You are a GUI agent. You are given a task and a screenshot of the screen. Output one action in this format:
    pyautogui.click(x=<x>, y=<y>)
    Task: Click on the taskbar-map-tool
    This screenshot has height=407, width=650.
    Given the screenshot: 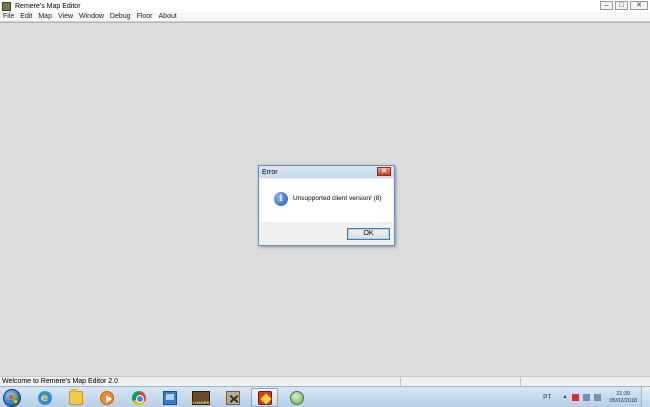 What is the action you would take?
    pyautogui.click(x=232, y=397)
    